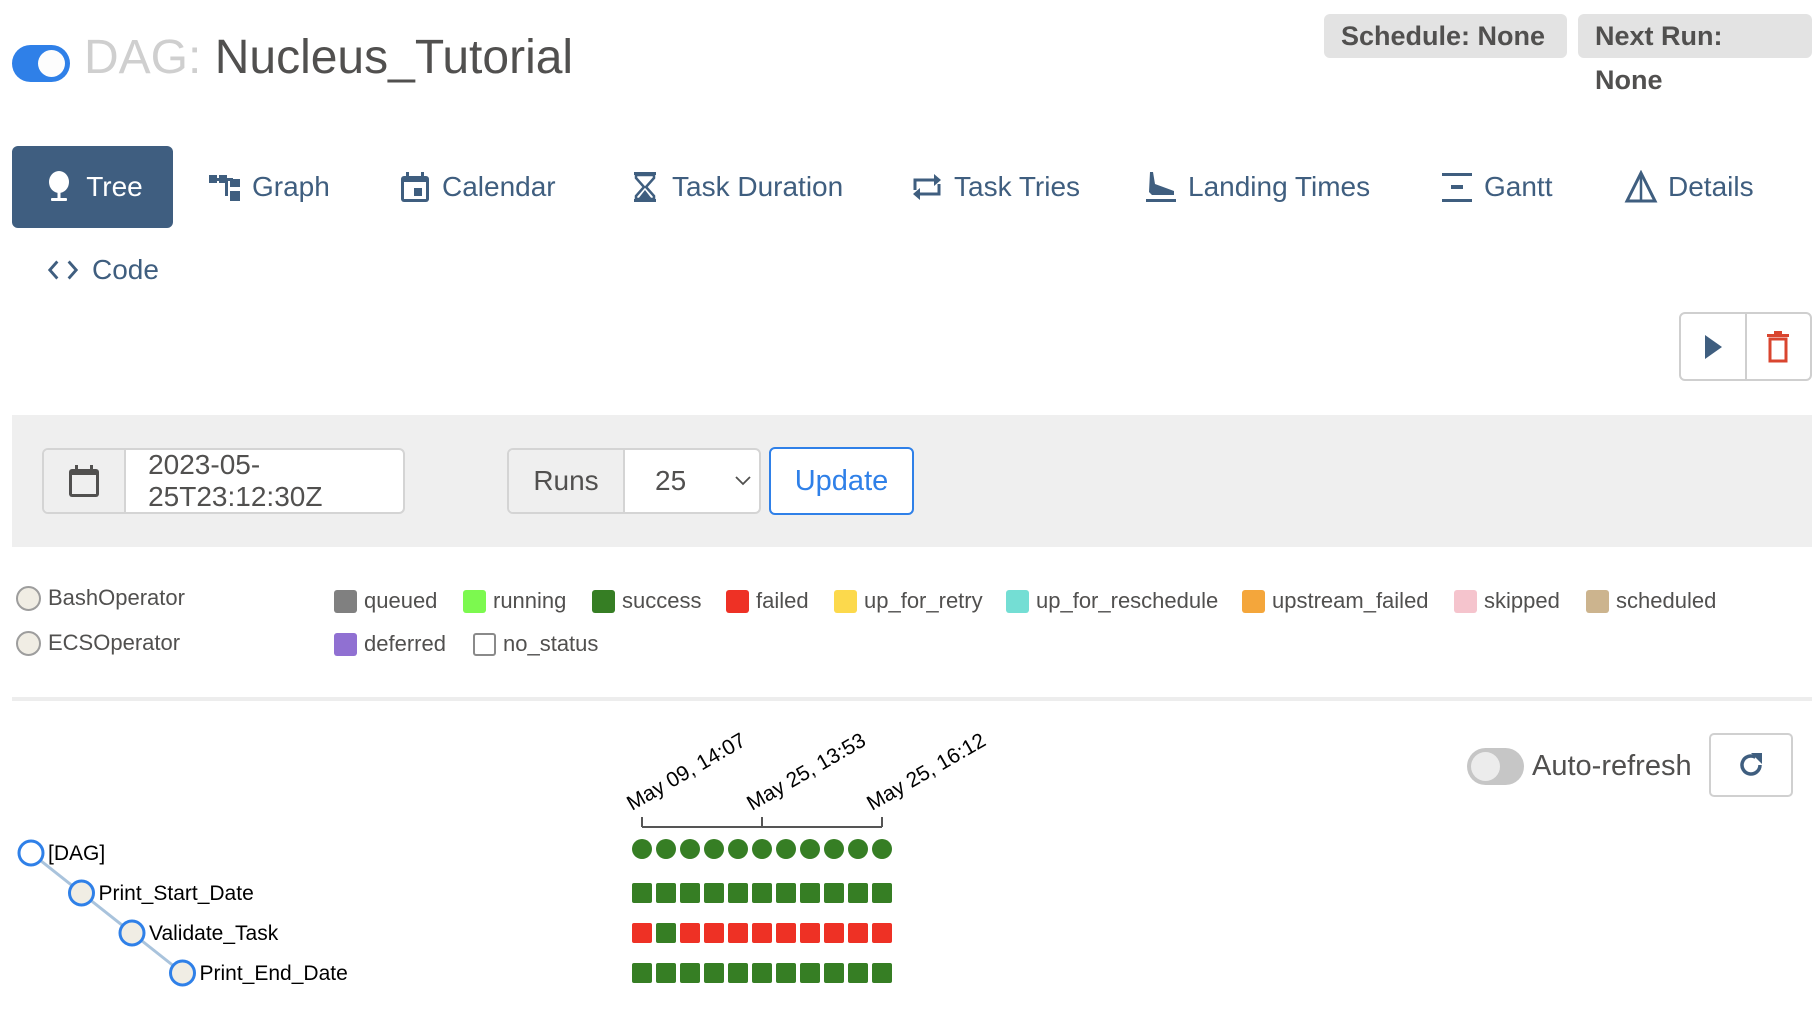 This screenshot has width=1820, height=1032. I want to click on state-legend-success: success, so click(646, 601).